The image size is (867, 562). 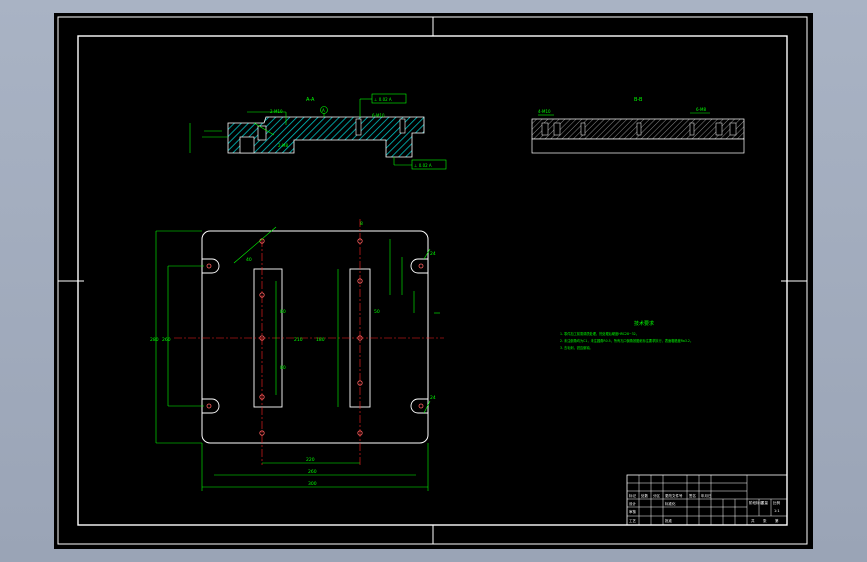 I want to click on section-a-pocket, so click(x=247, y=145).